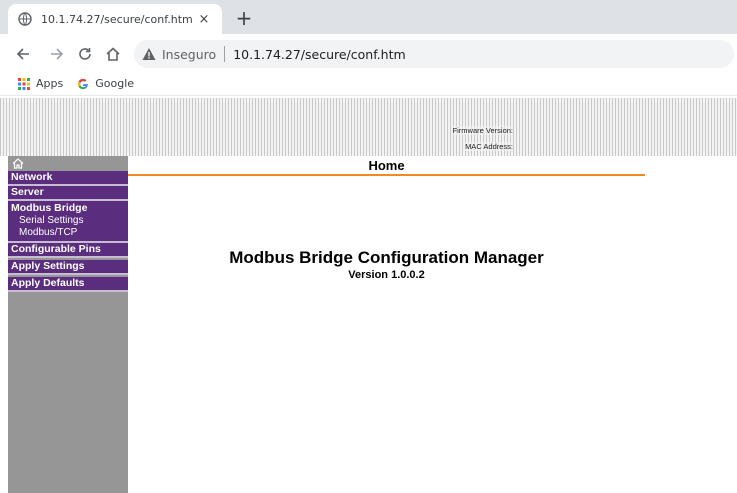  I want to click on home-button, so click(113, 54).